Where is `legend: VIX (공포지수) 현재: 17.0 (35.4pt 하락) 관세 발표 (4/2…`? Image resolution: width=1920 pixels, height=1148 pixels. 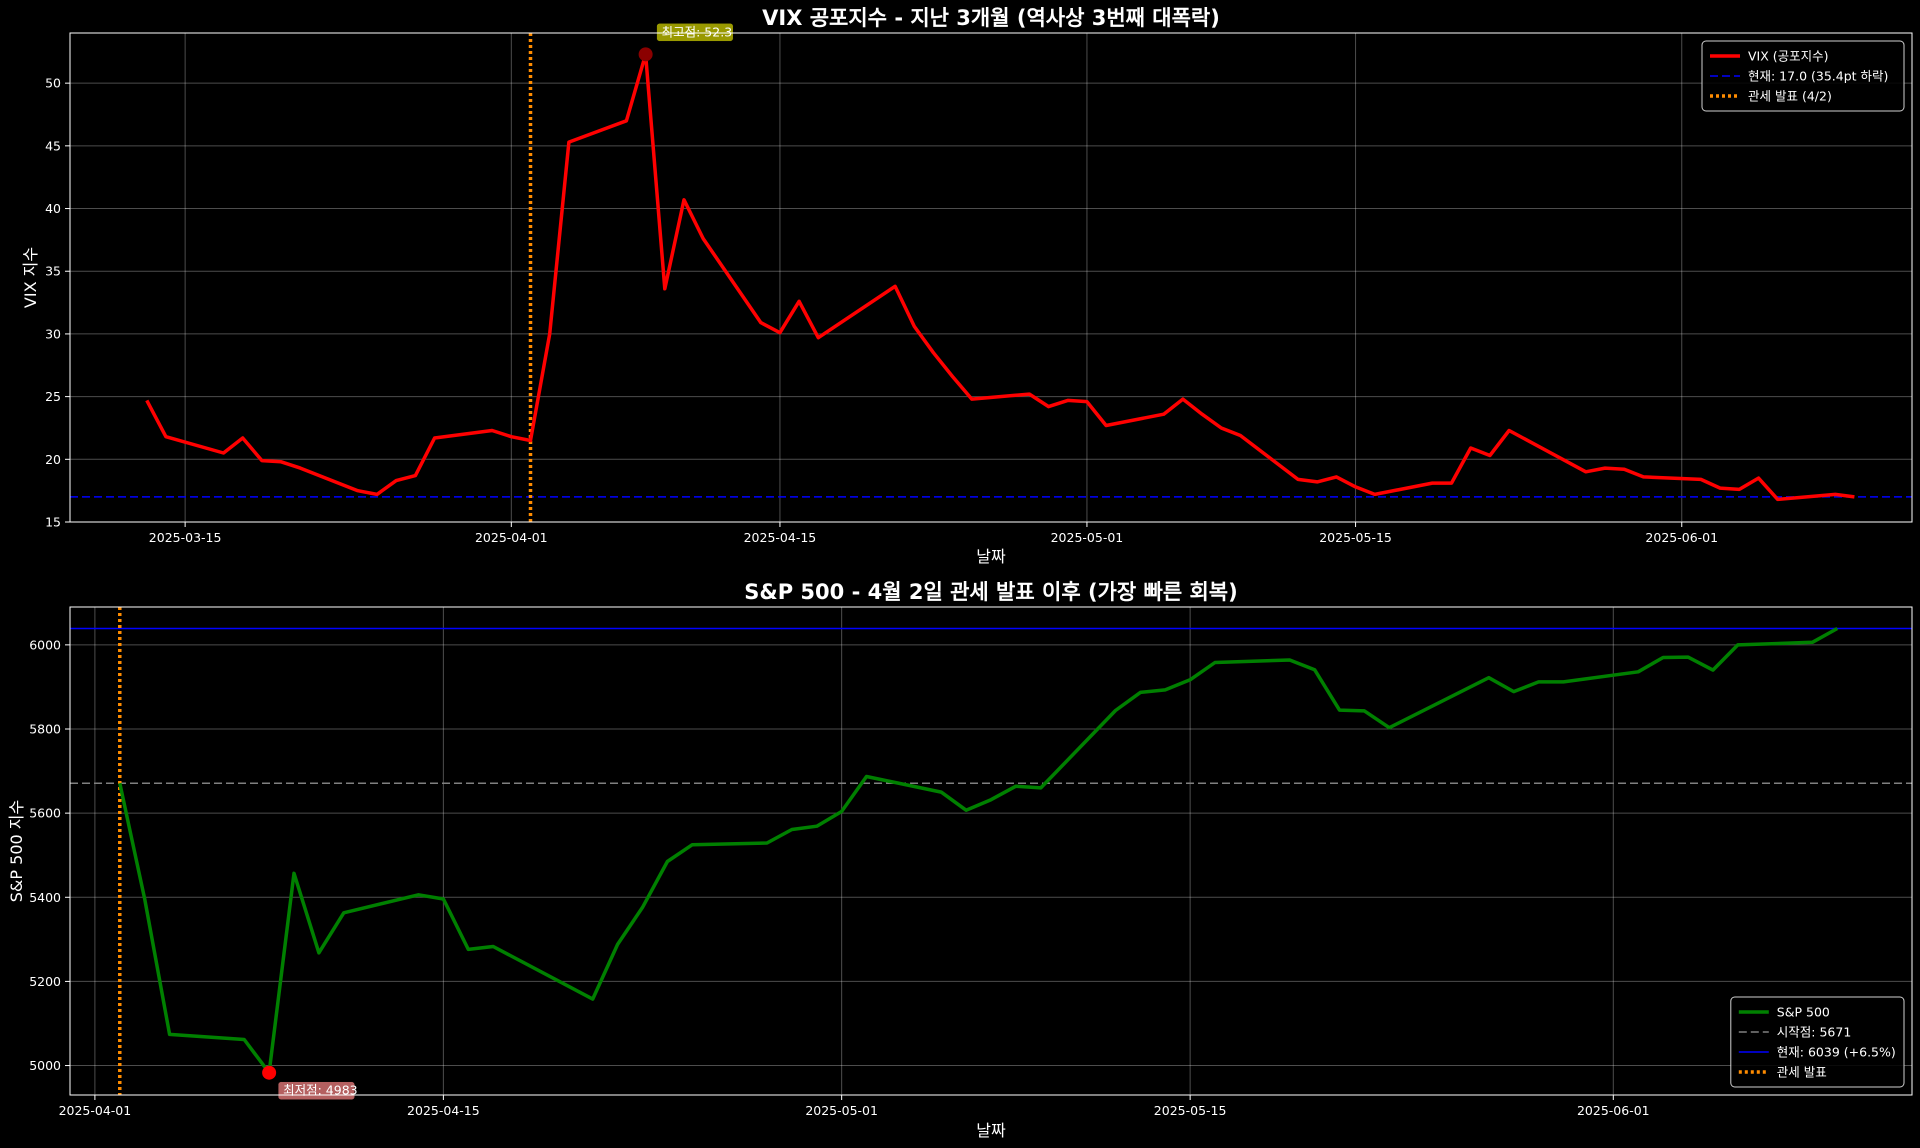
legend: VIX (공포지수) 현재: 17.0 (35.4pt 하락) 관세 발표 (4/2… is located at coordinates (1803, 76).